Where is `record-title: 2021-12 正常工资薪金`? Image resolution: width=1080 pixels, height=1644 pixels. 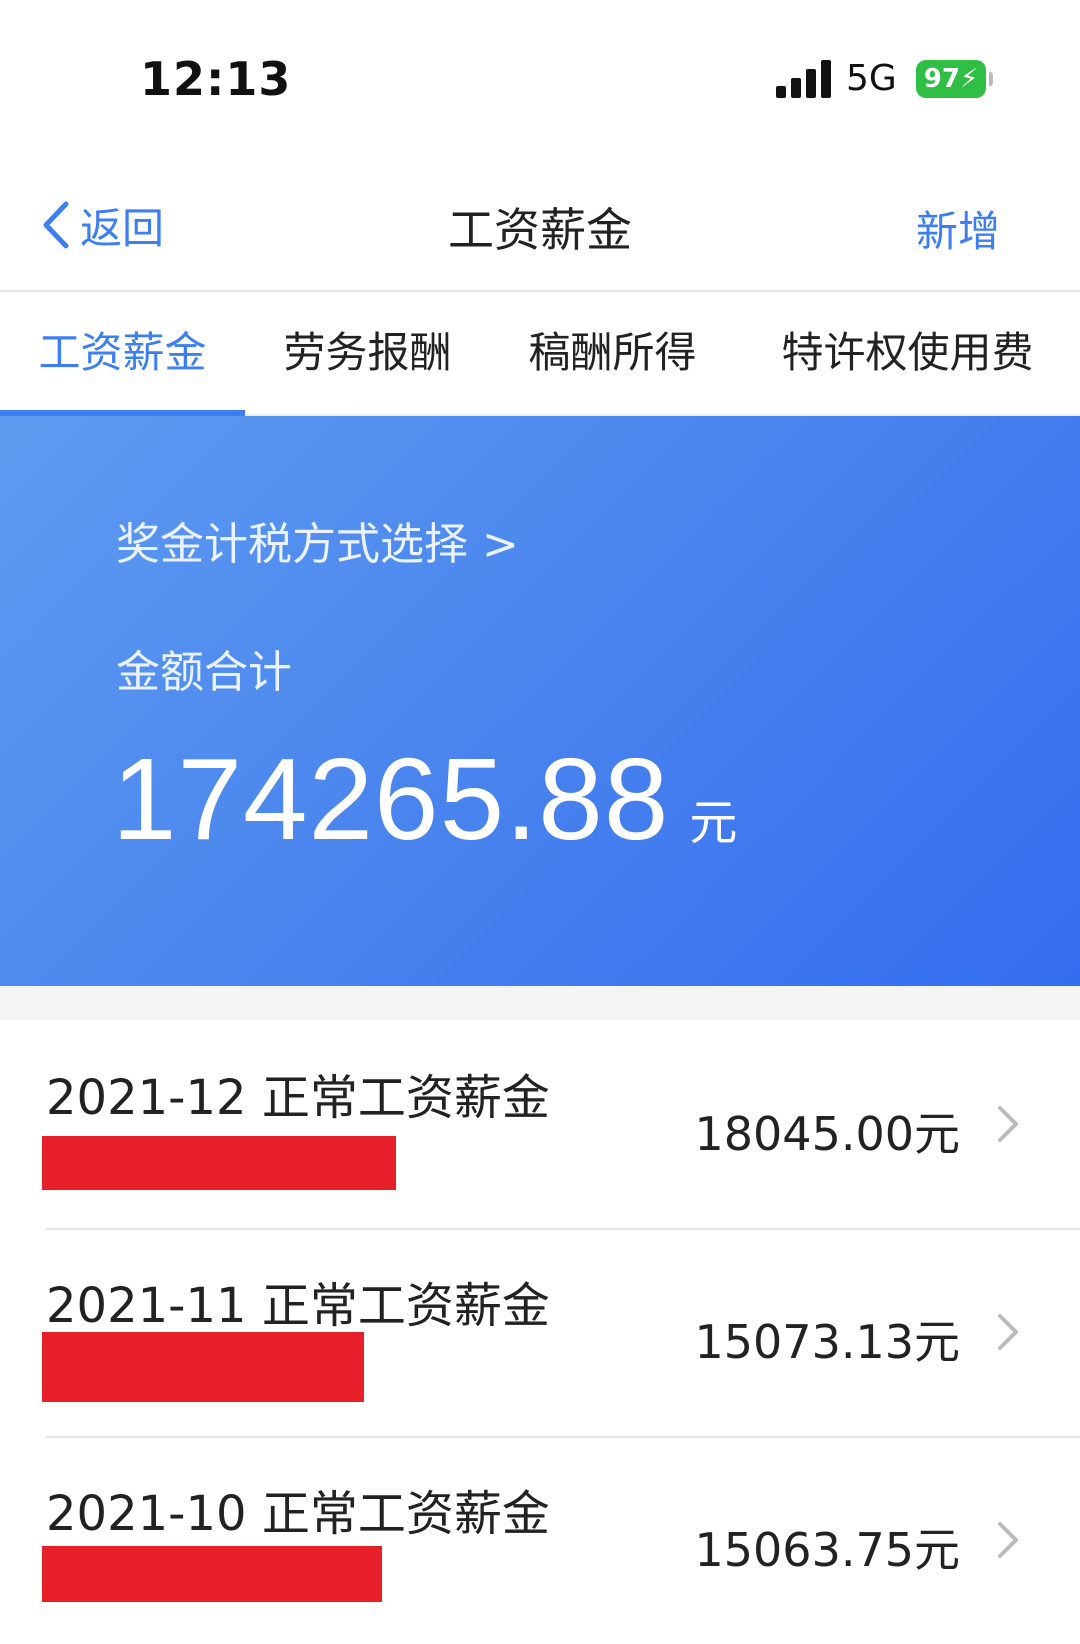 record-title: 2021-12 正常工资薪金 is located at coordinates (298, 1098).